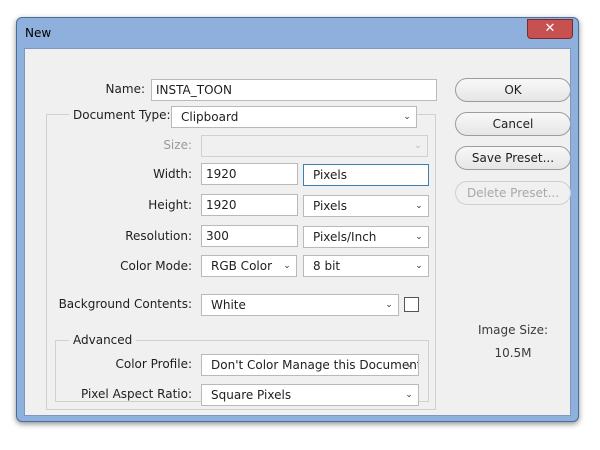  Describe the element at coordinates (249, 174) in the screenshot. I see `width-field: 1920` at that location.